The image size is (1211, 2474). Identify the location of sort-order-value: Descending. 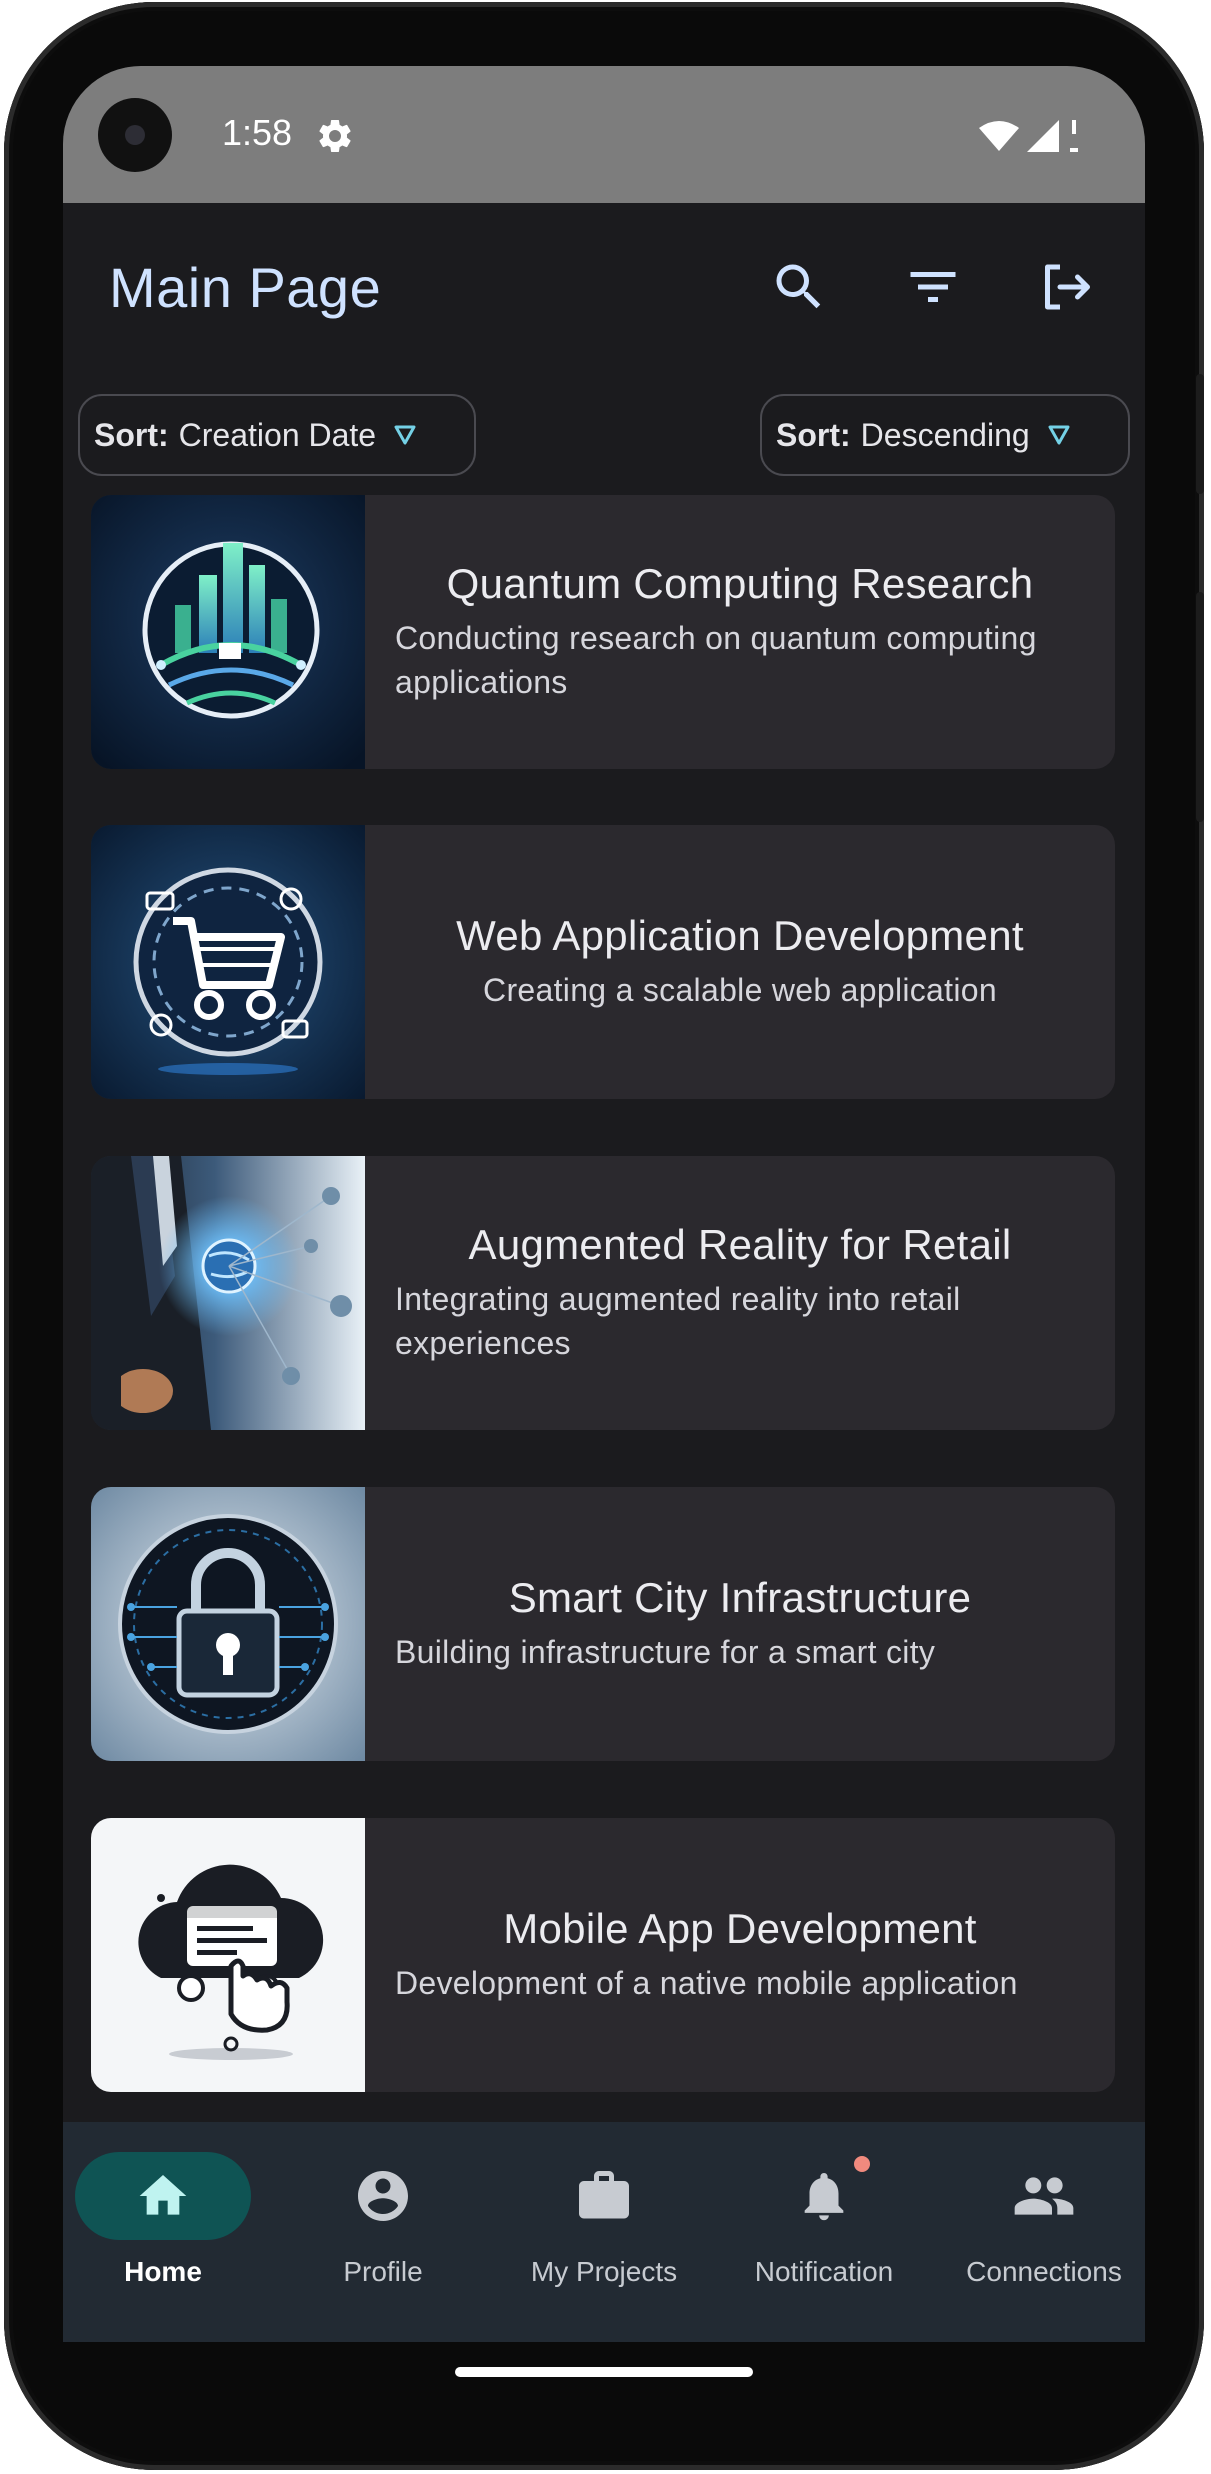
(945, 434).